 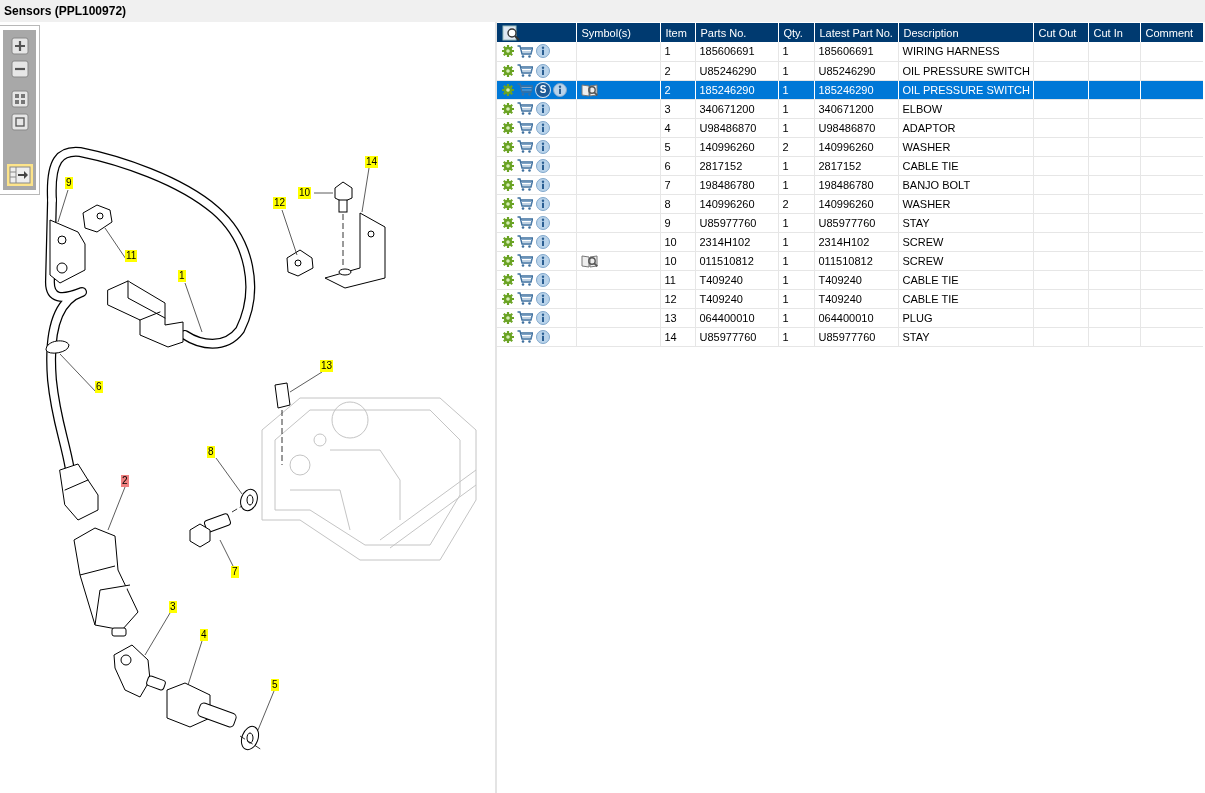 I want to click on zoom-out-icon, so click(x=19, y=69).